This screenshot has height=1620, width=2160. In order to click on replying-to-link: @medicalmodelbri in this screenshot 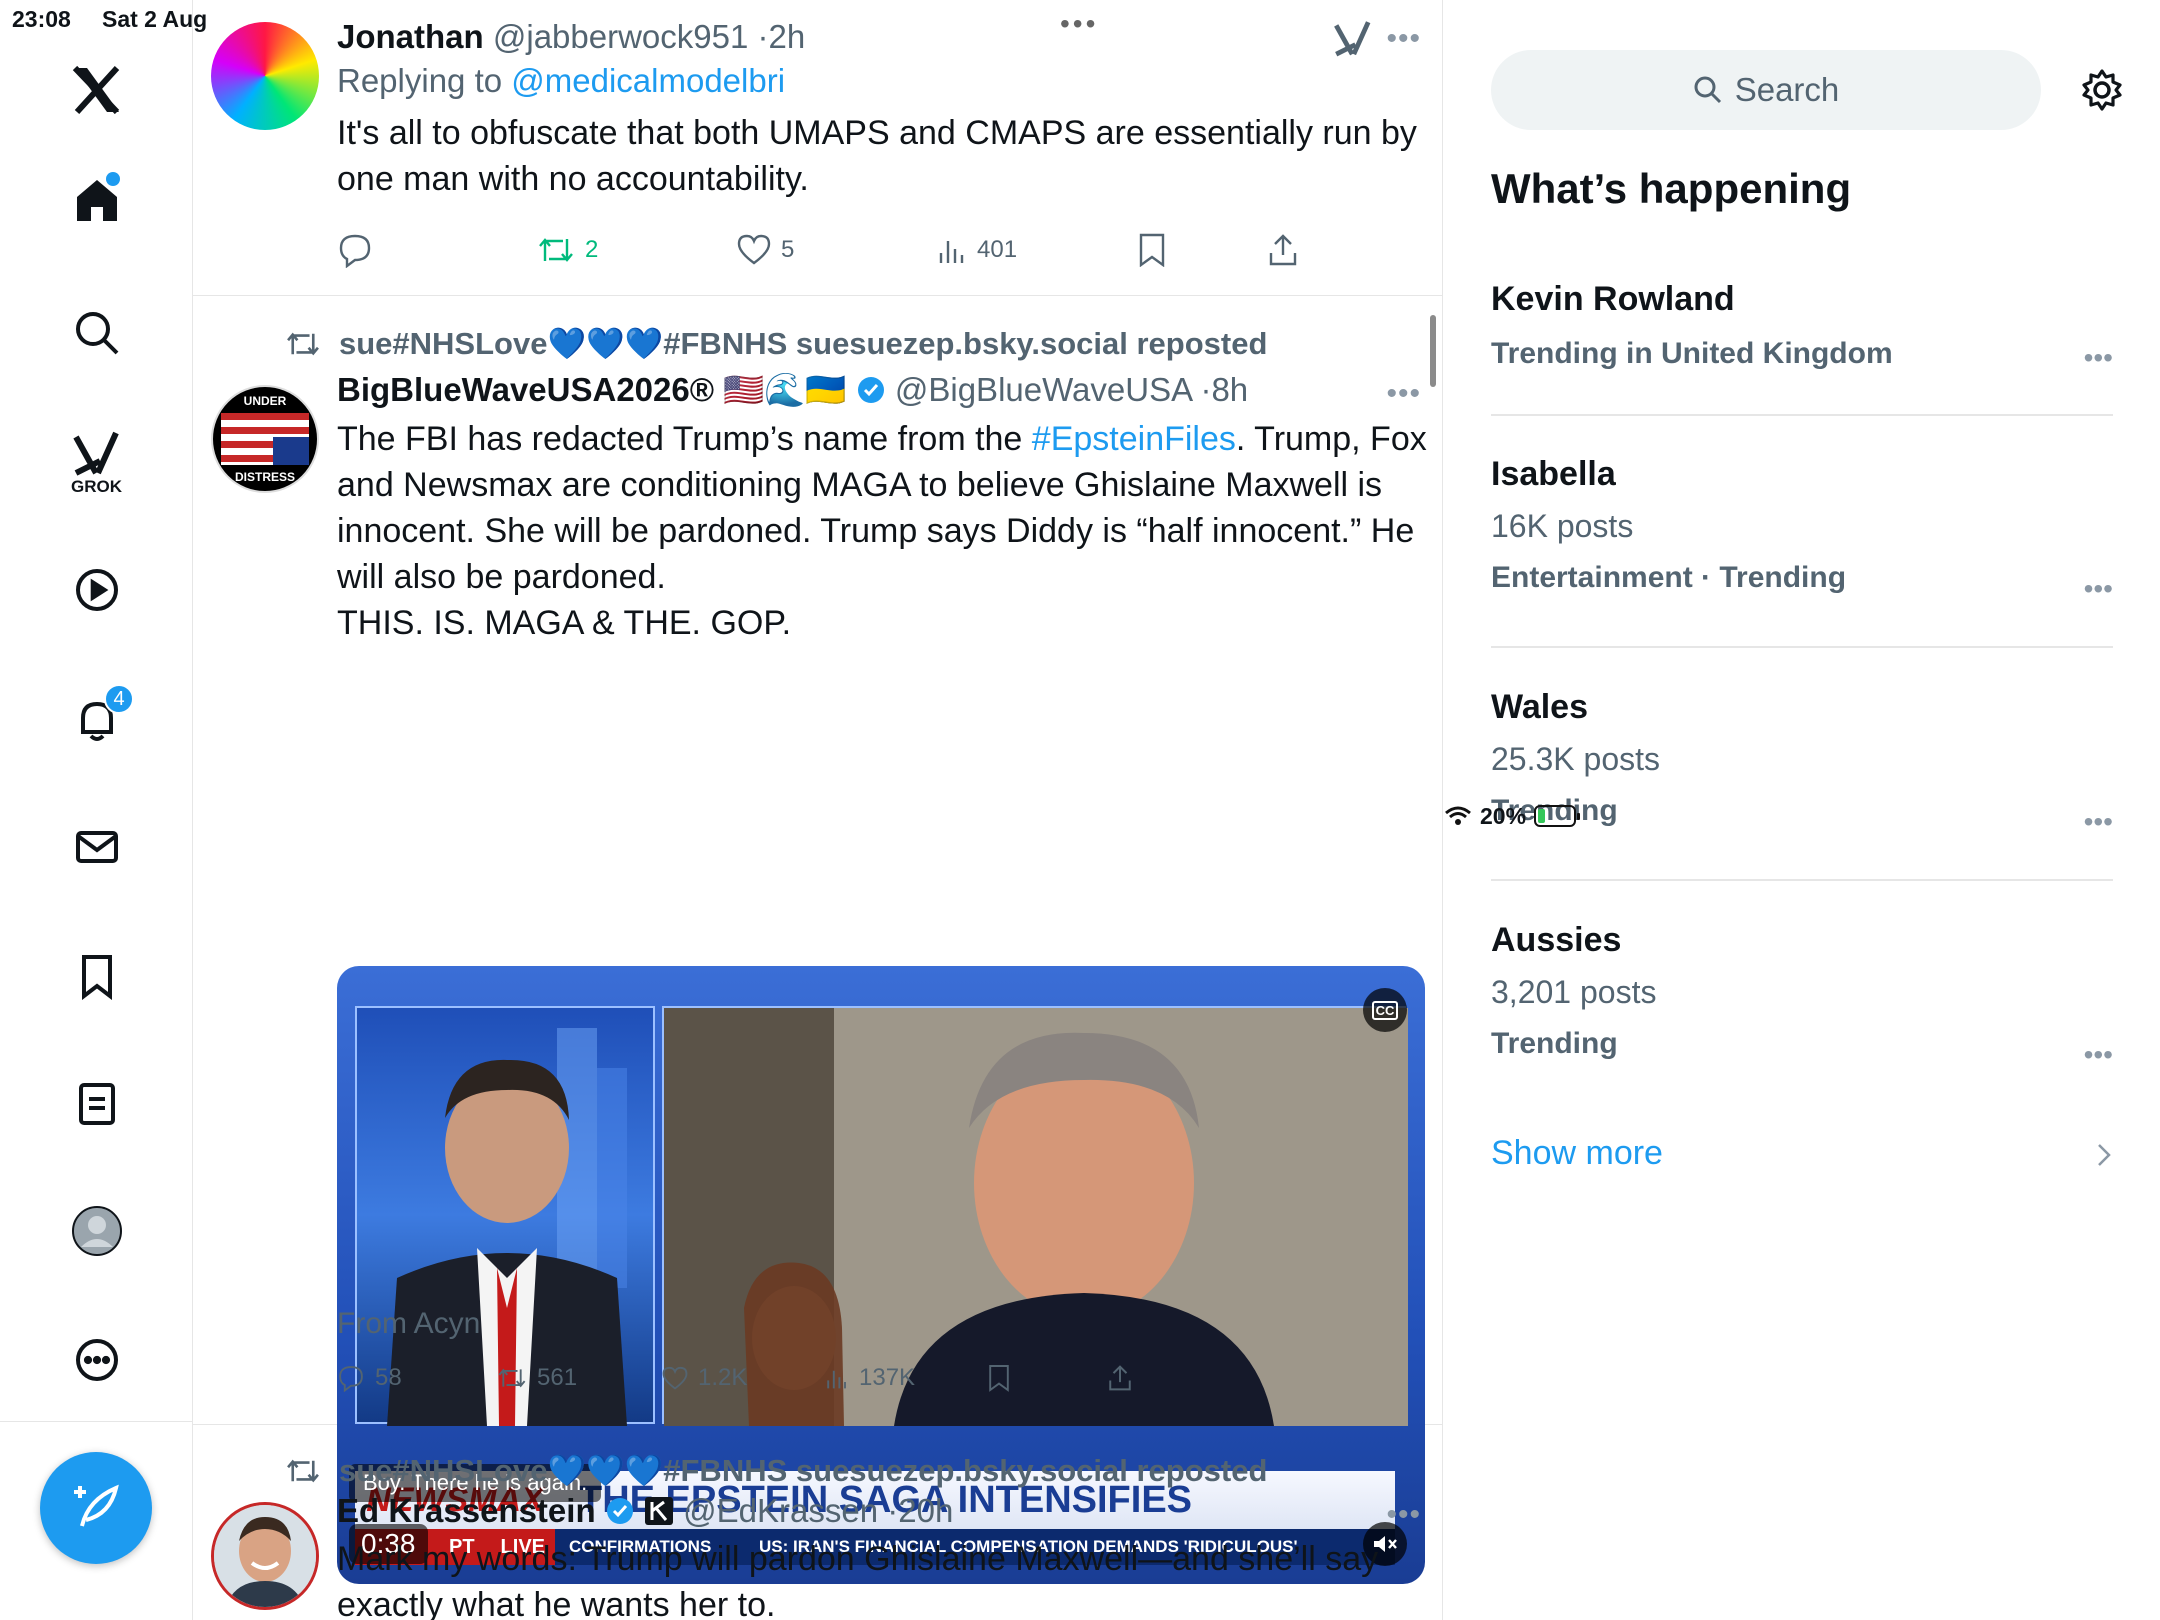, I will do `click(648, 80)`.